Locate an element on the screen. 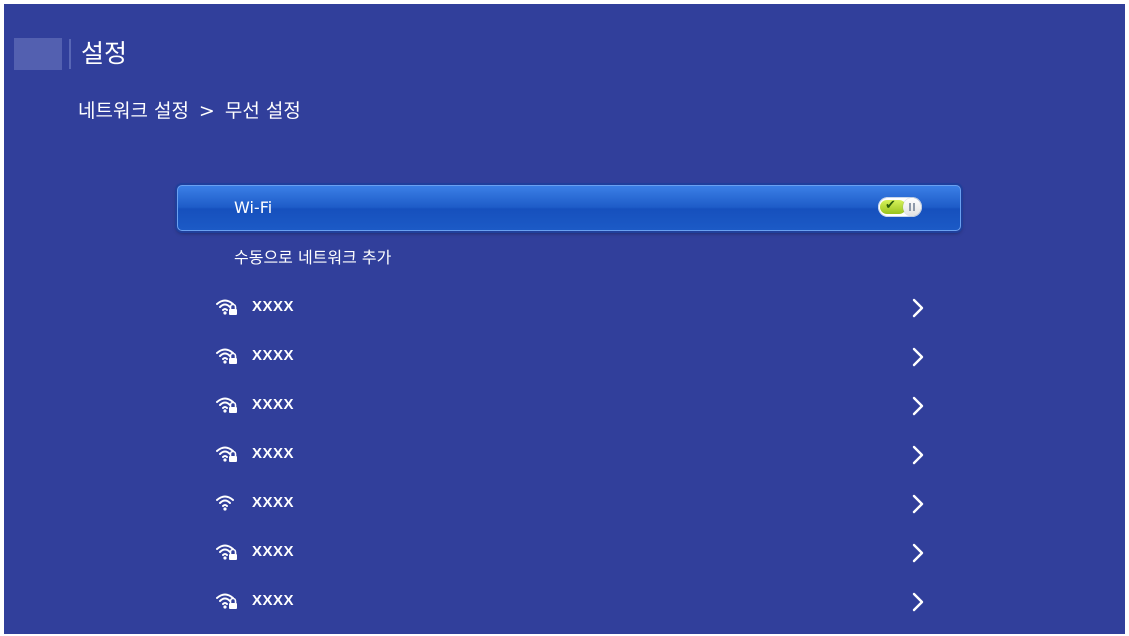 This screenshot has width=1129, height=636. network-item-7: XXXX is located at coordinates (569, 601).